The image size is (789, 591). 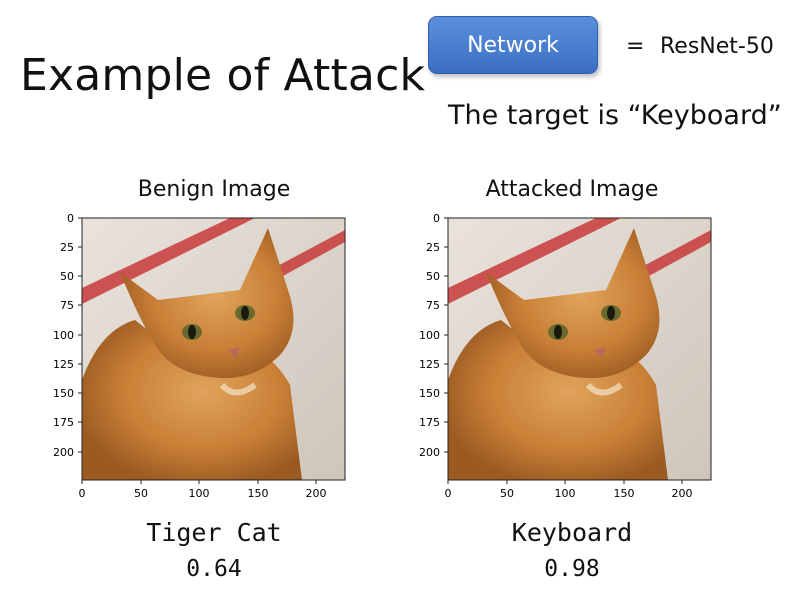 I want to click on confidence-attacked: 0.98, so click(x=572, y=569).